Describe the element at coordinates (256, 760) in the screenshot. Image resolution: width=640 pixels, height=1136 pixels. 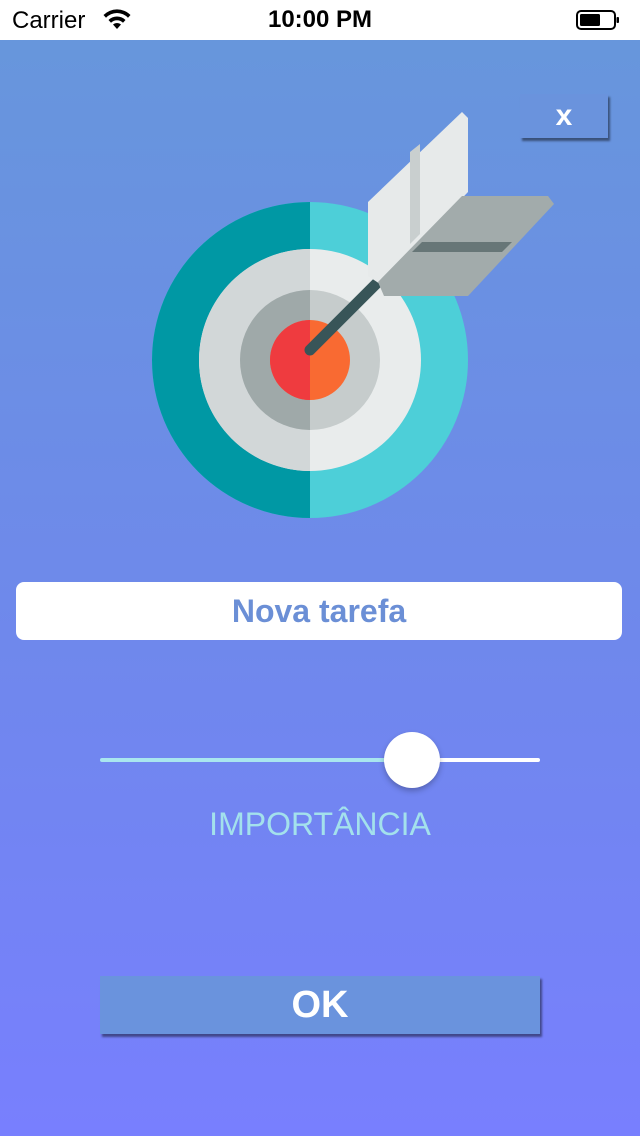
I see `slider-min-track` at that location.